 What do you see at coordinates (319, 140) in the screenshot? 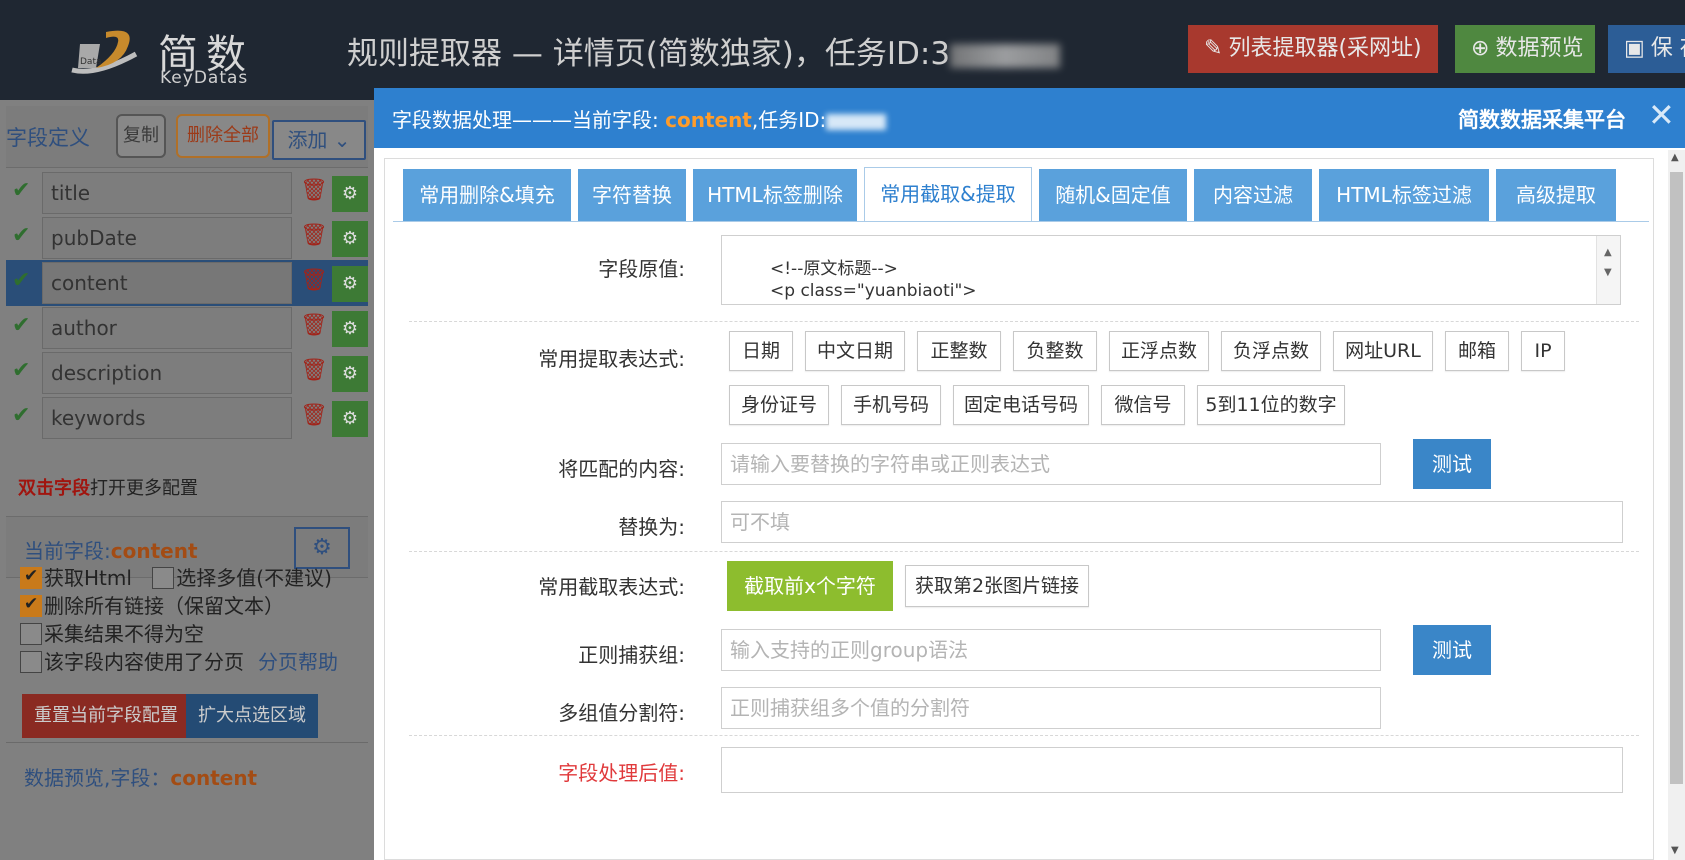
I see `add-field-dropdown: 添加 ⌄` at bounding box center [319, 140].